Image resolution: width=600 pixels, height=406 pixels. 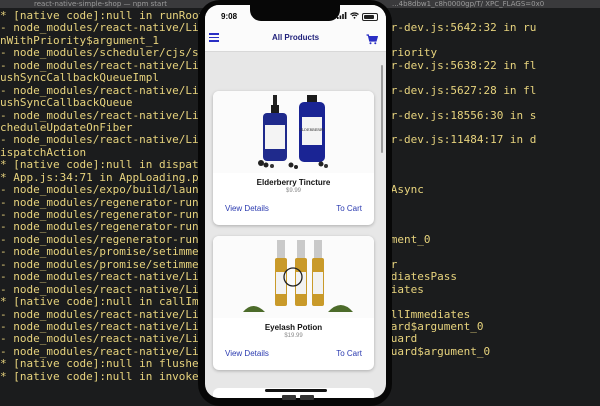 I want to click on page-title: All Products, so click(x=295, y=37).